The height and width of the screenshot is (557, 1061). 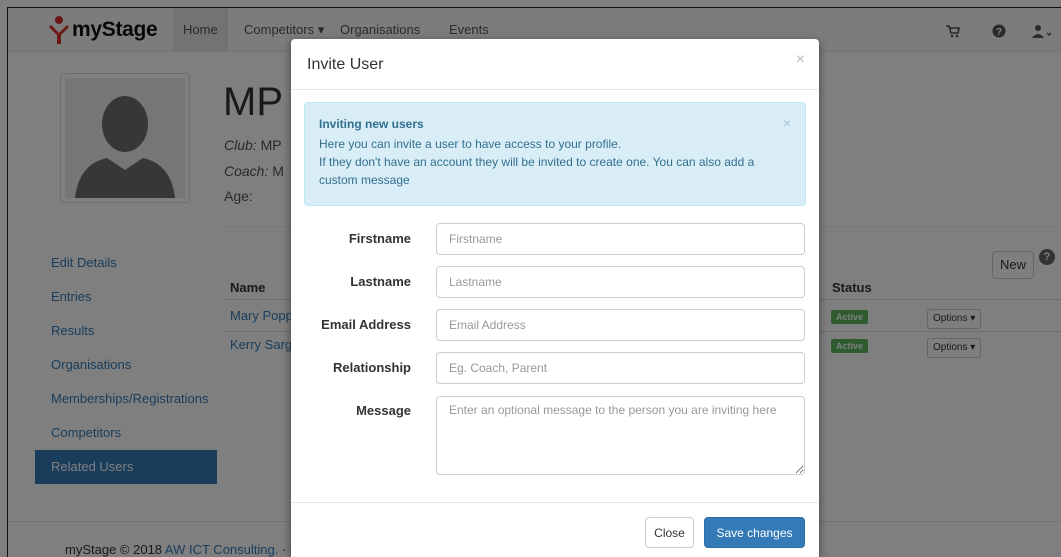 I want to click on lastname-label: Lastname, so click(x=380, y=281).